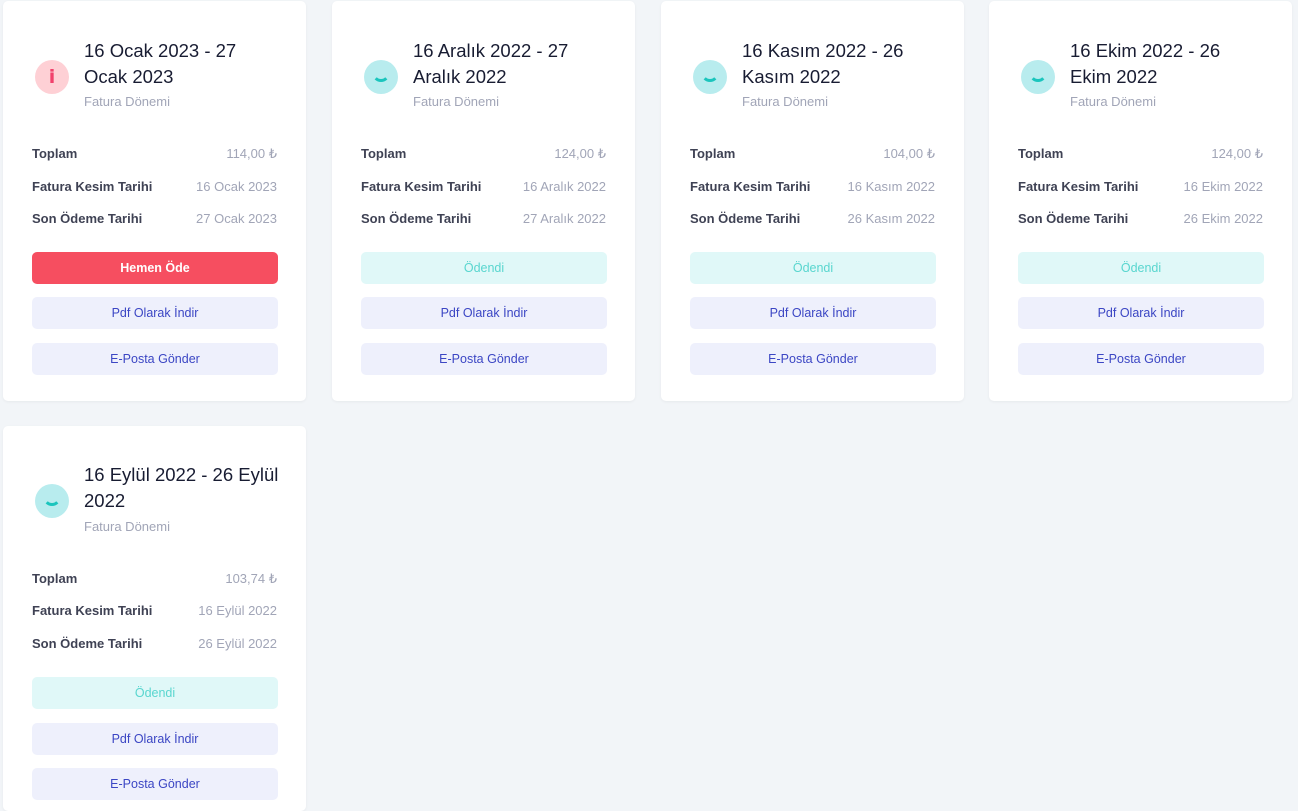 The height and width of the screenshot is (811, 1298). What do you see at coordinates (154, 187) in the screenshot?
I see `issue-date-row: Fatura Kesim Tarihi 16 Ocak 2023` at bounding box center [154, 187].